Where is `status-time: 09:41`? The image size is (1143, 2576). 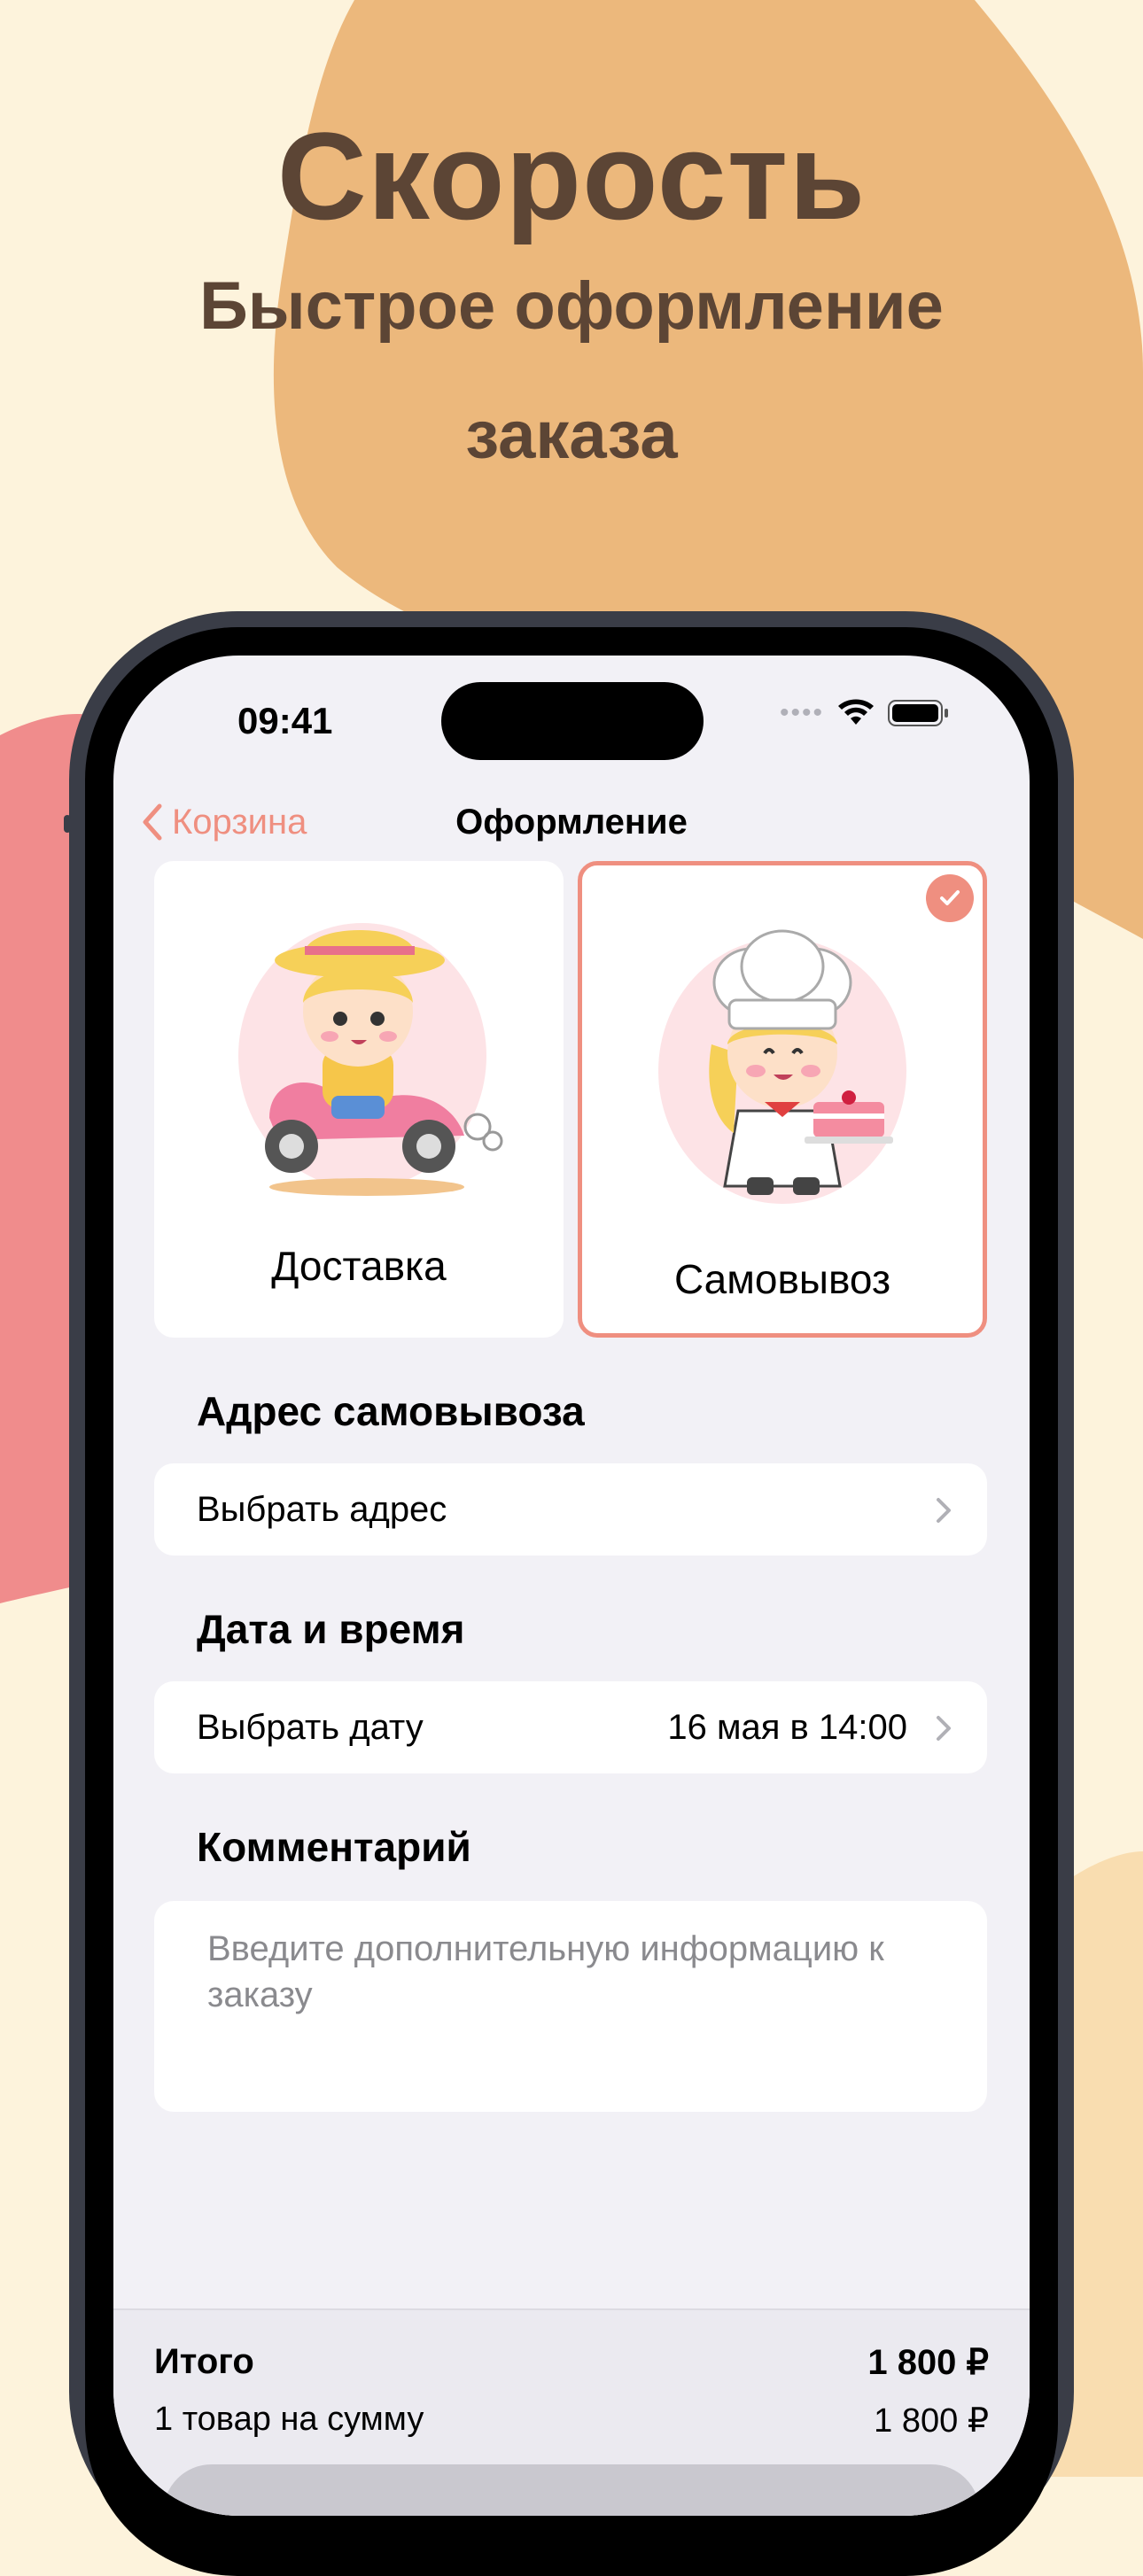 status-time: 09:41 is located at coordinates (285, 720).